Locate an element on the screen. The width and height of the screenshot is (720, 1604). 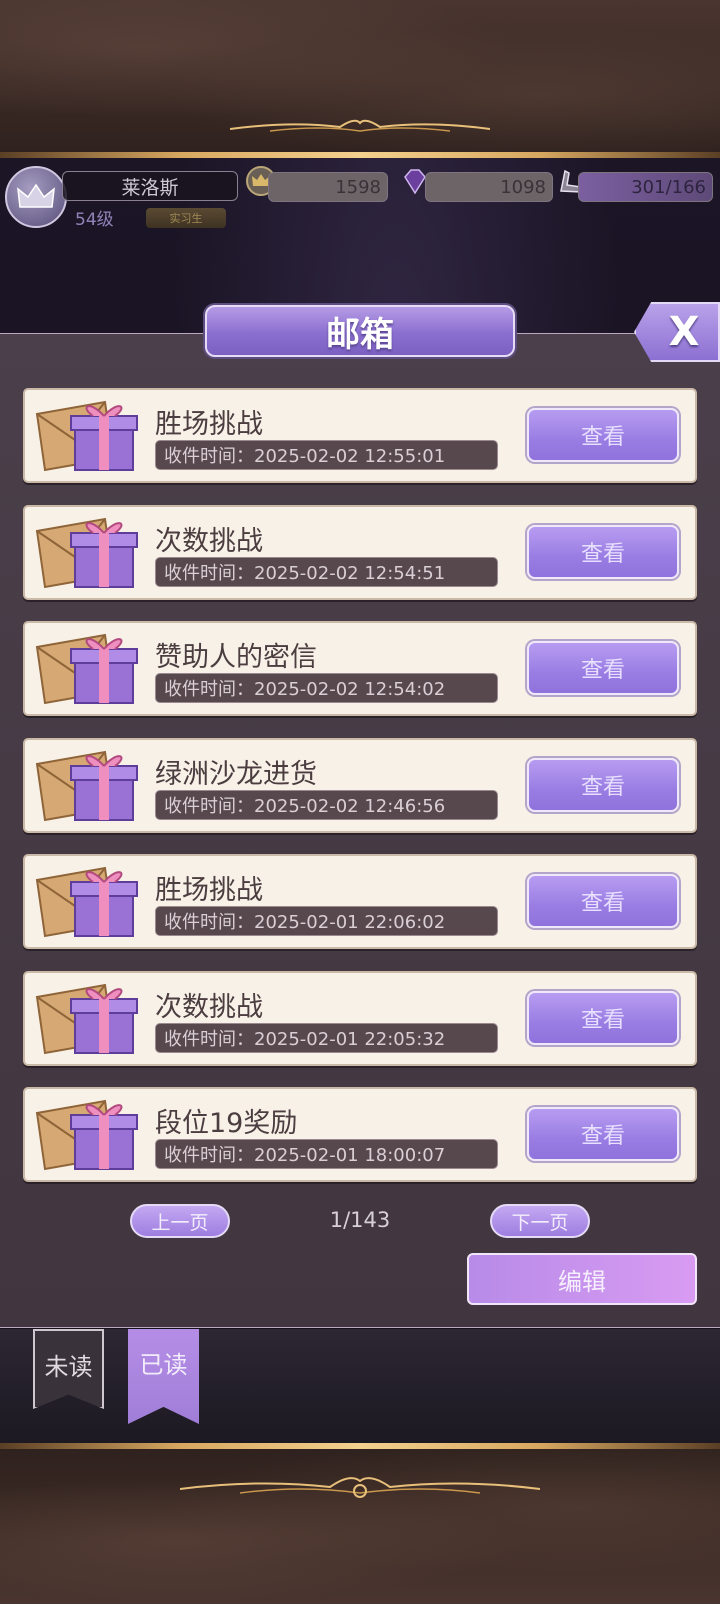
mail-received-time: 收件时间：2025-02-02 12:54:02 is located at coordinates (326, 688).